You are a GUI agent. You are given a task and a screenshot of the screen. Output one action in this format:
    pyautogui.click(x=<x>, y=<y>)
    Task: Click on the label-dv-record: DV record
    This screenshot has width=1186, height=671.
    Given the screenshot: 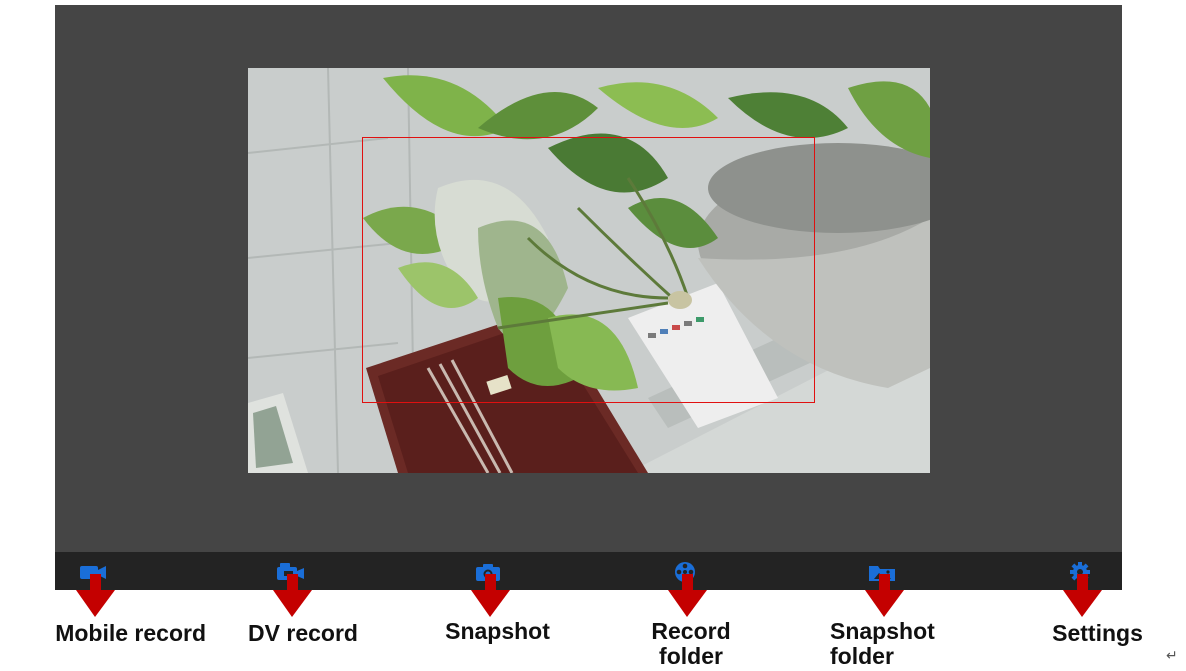 What is the action you would take?
    pyautogui.click(x=303, y=633)
    